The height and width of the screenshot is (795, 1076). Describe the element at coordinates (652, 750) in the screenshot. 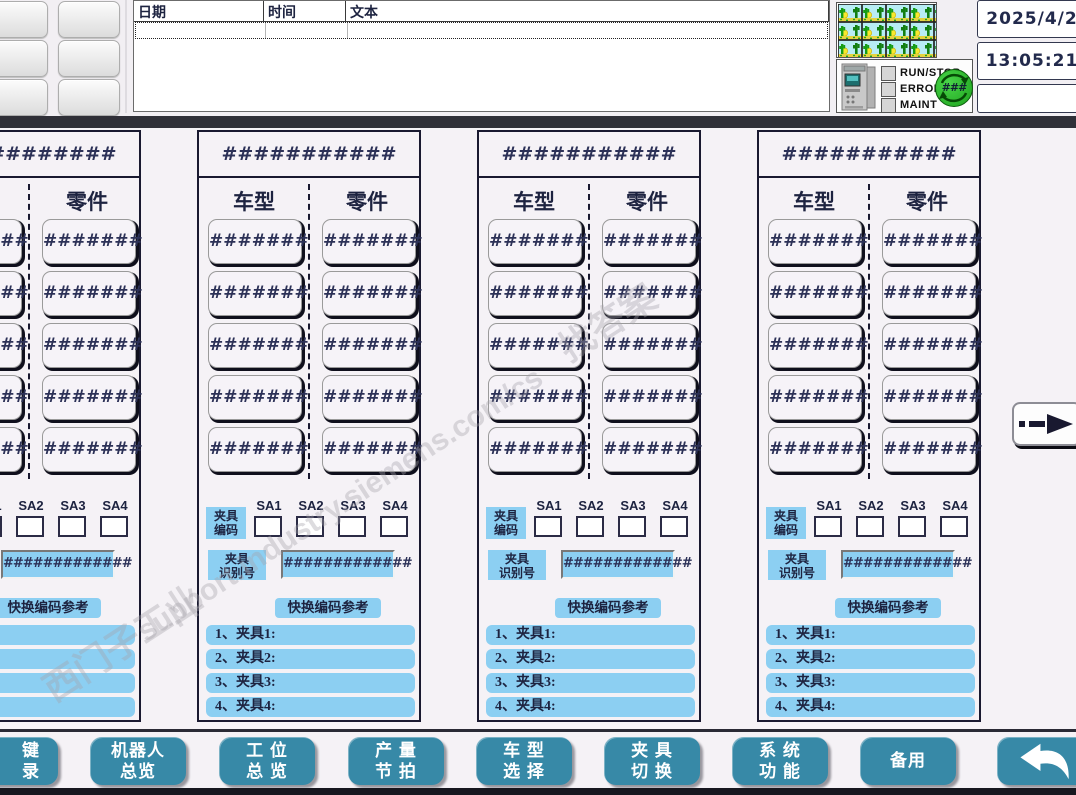

I see `nav-button-label: 夹 具` at that location.